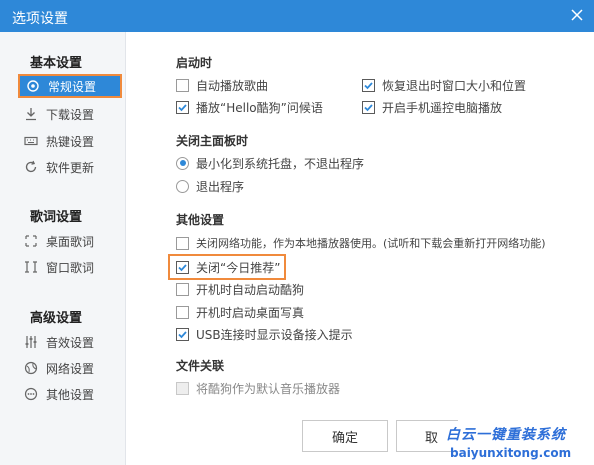  I want to click on sidebar-item-label: 其他设置, so click(70, 394).